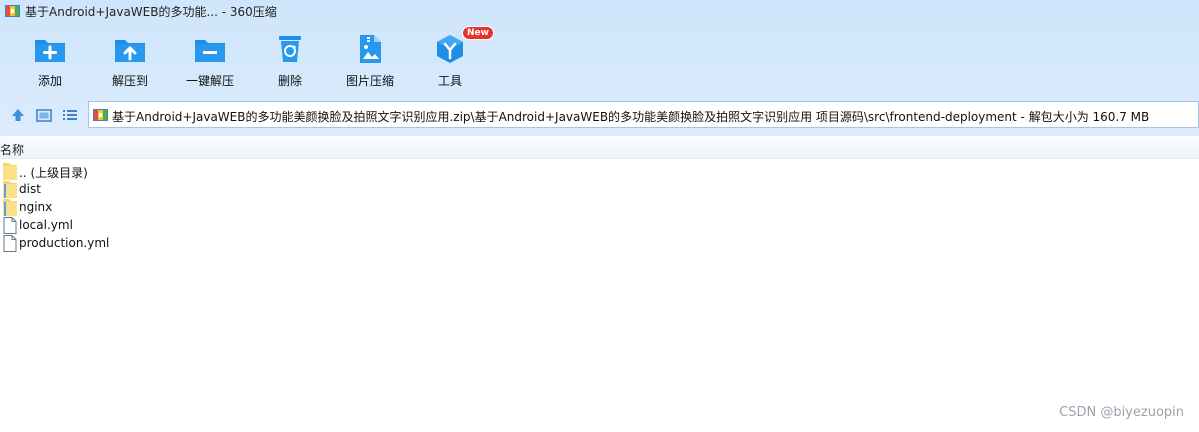  I want to click on add-label: 添加, so click(49, 81).